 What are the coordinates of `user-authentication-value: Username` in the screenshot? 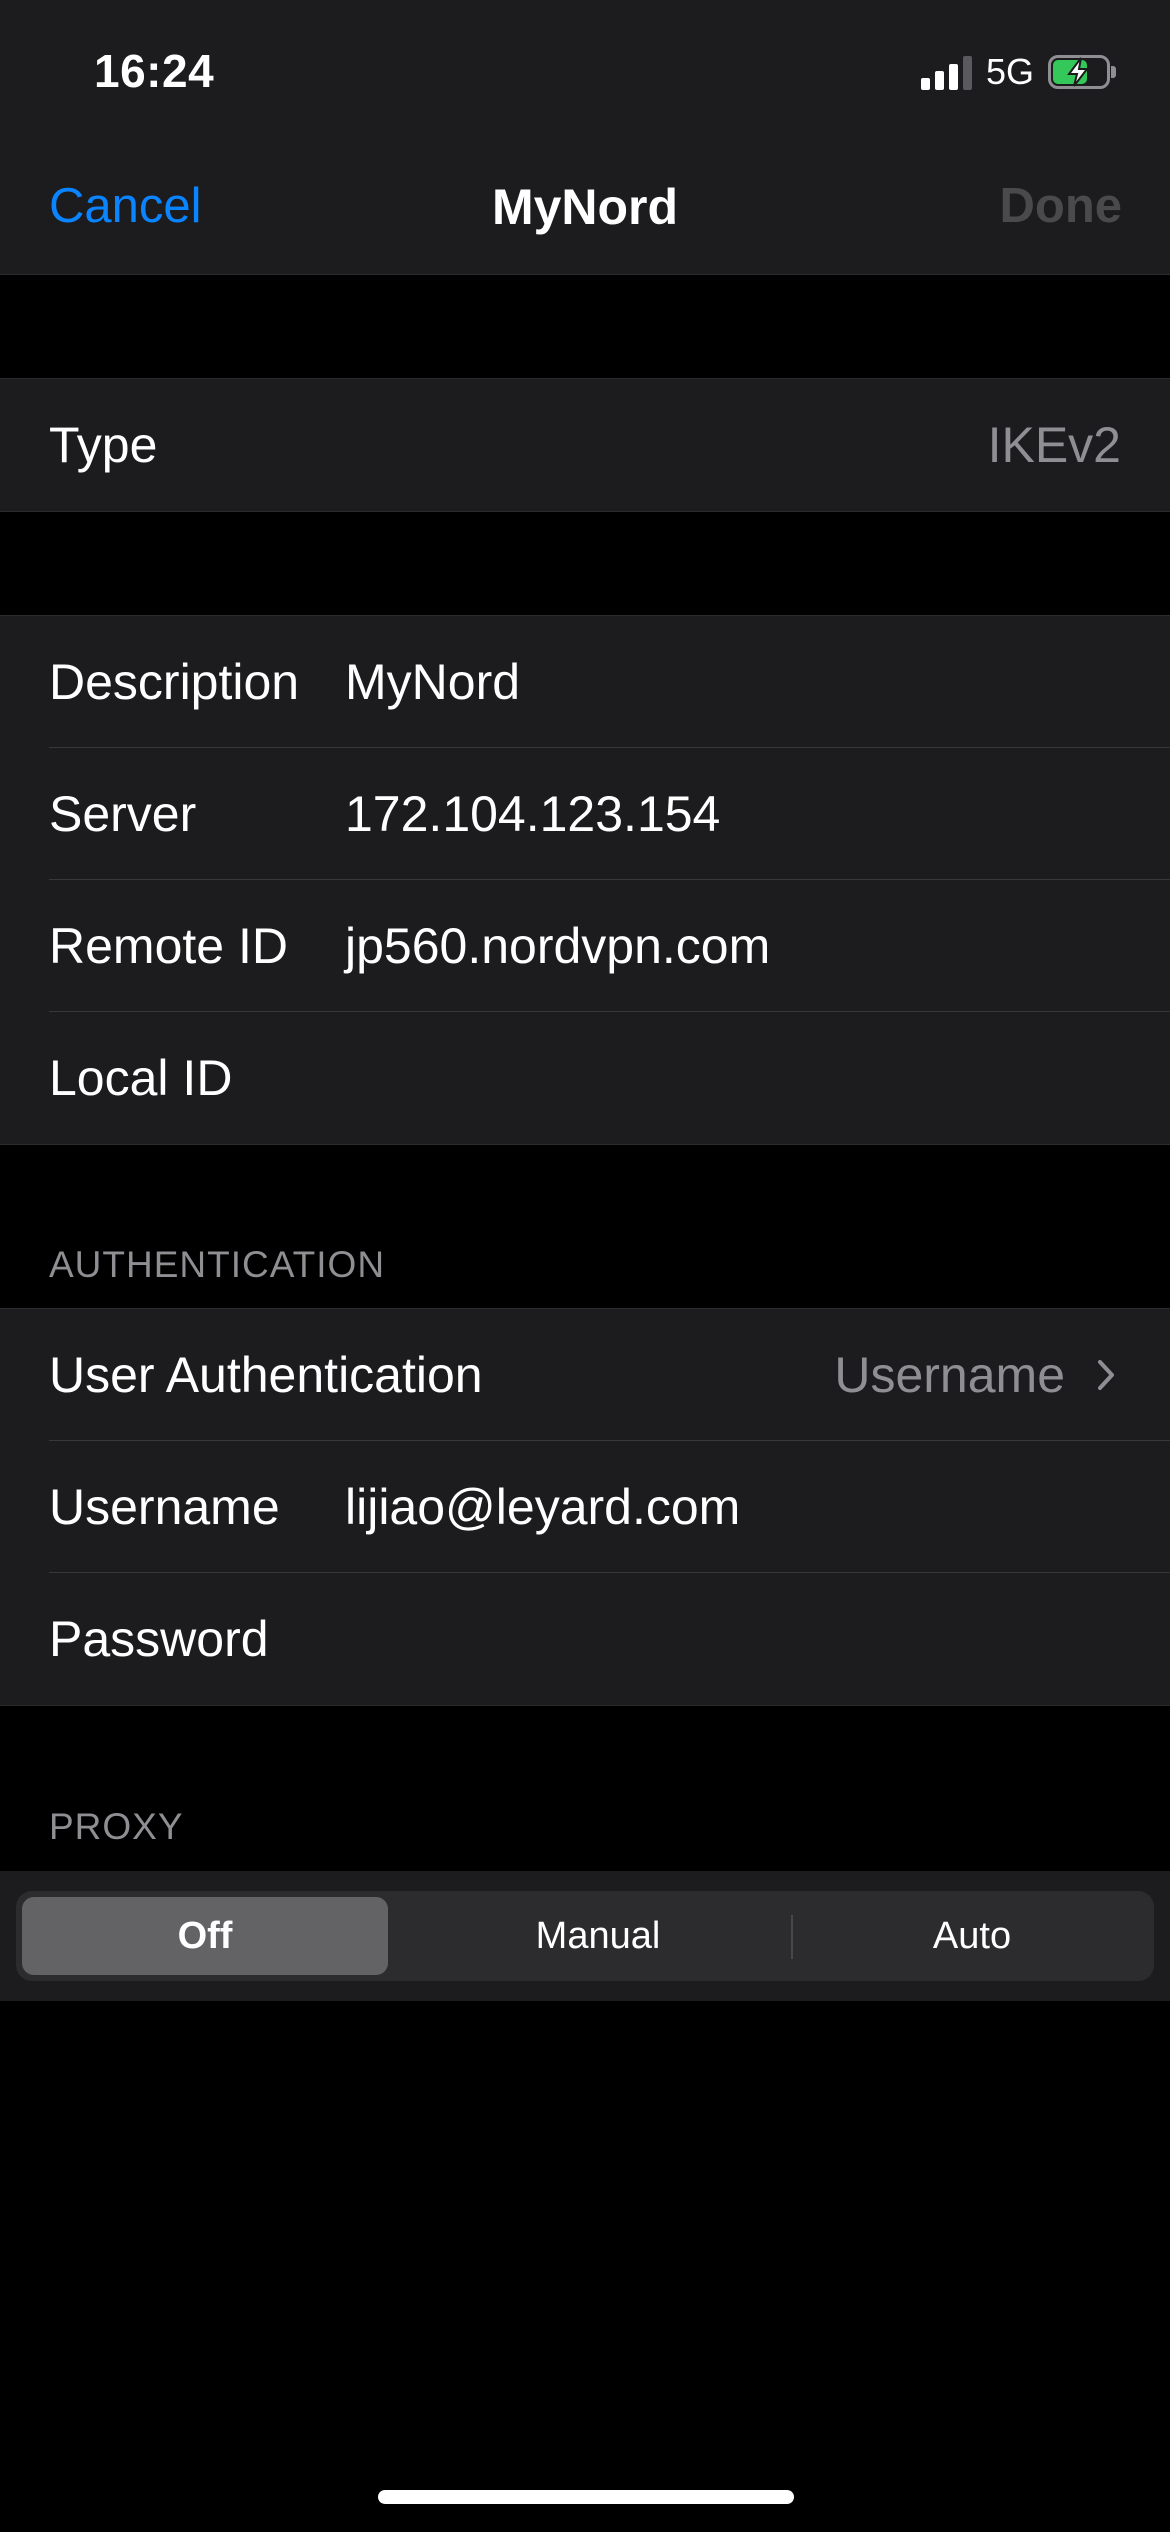 It's located at (949, 1375).